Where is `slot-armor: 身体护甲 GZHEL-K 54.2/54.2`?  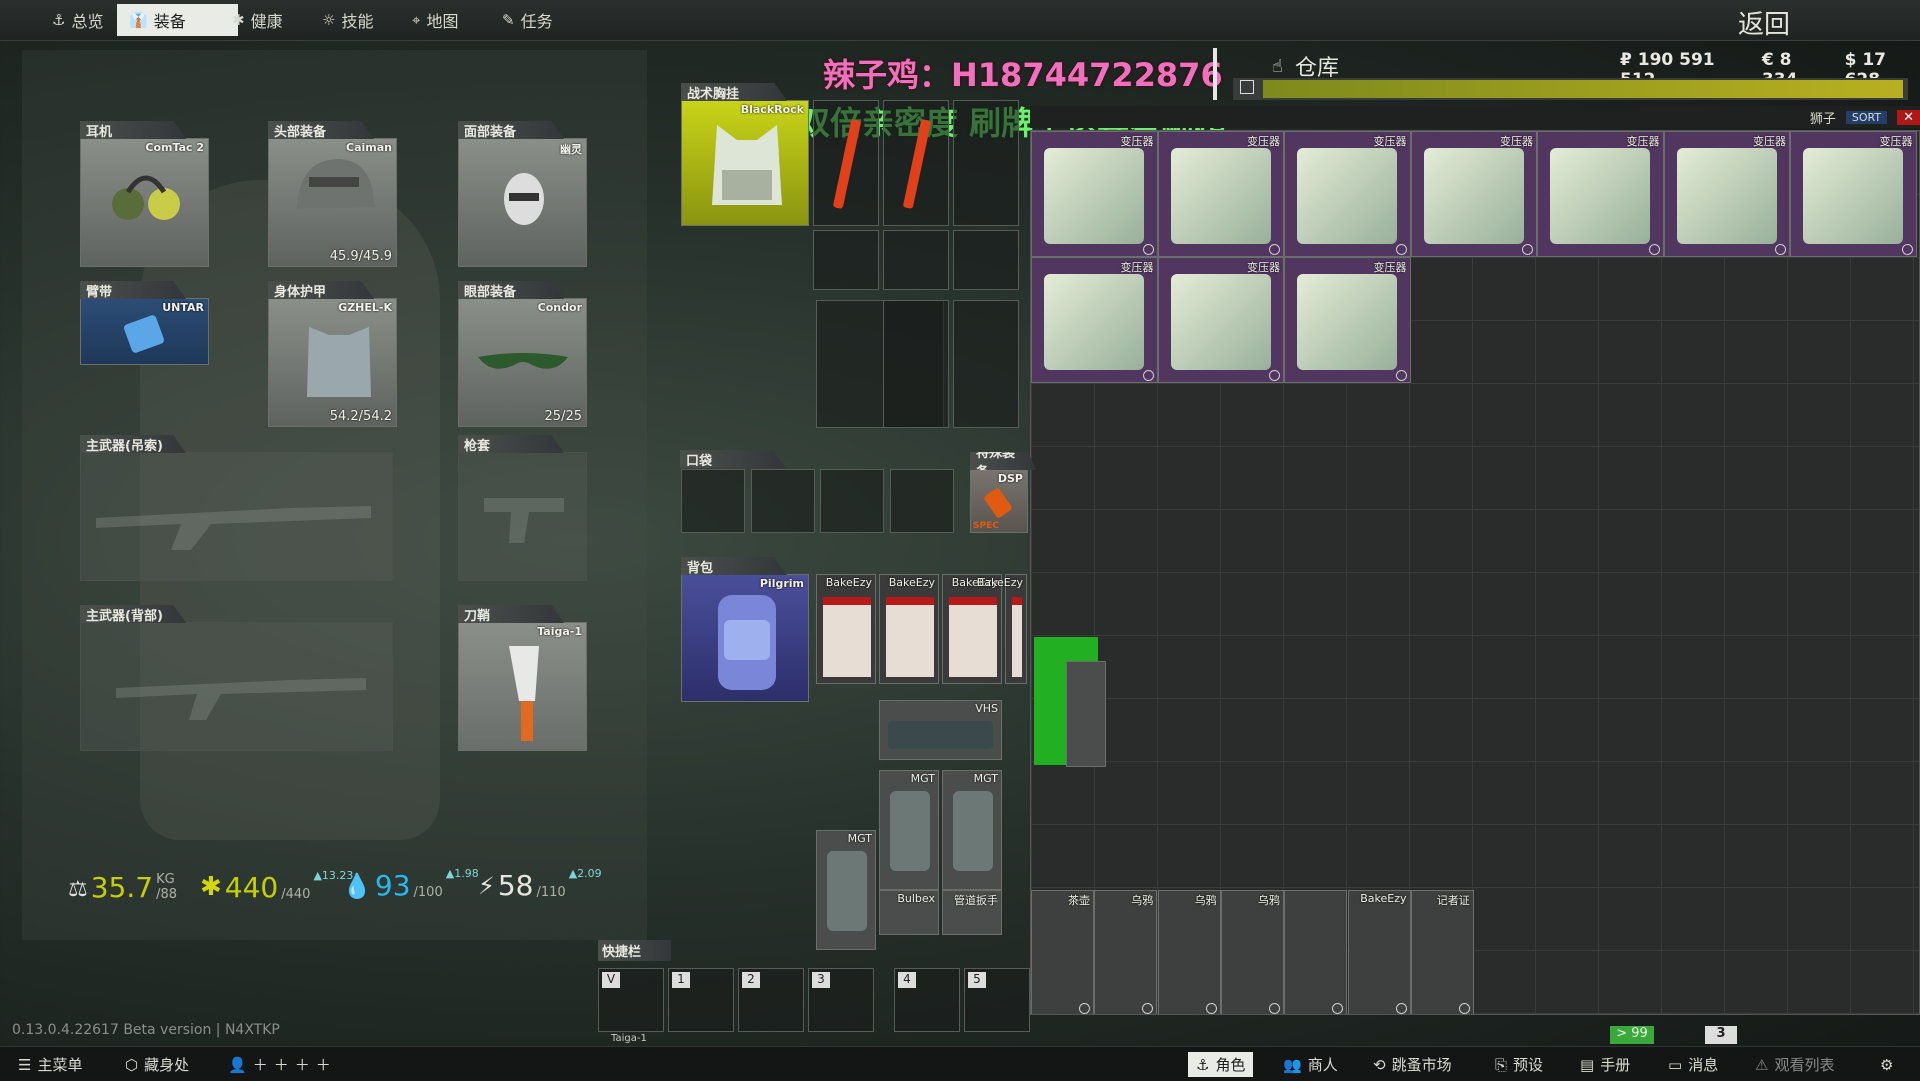
slot-armor: 身体护甲 GZHEL-K 54.2/54.2 is located at coordinates (332, 354).